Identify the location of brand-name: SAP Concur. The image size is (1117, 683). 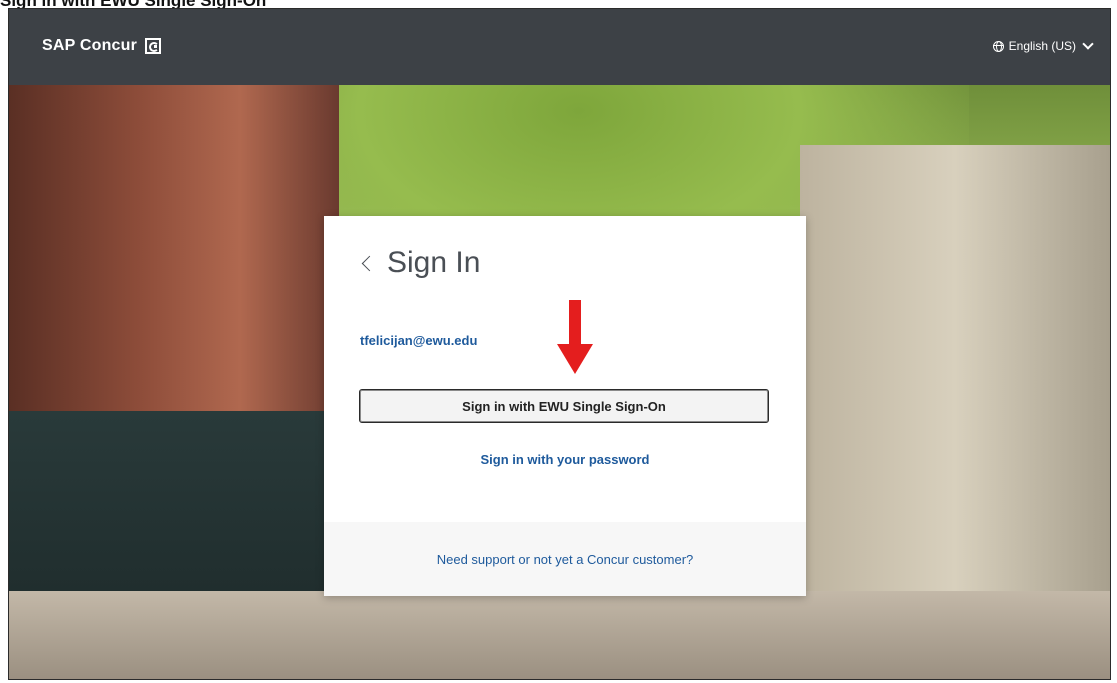
(90, 45).